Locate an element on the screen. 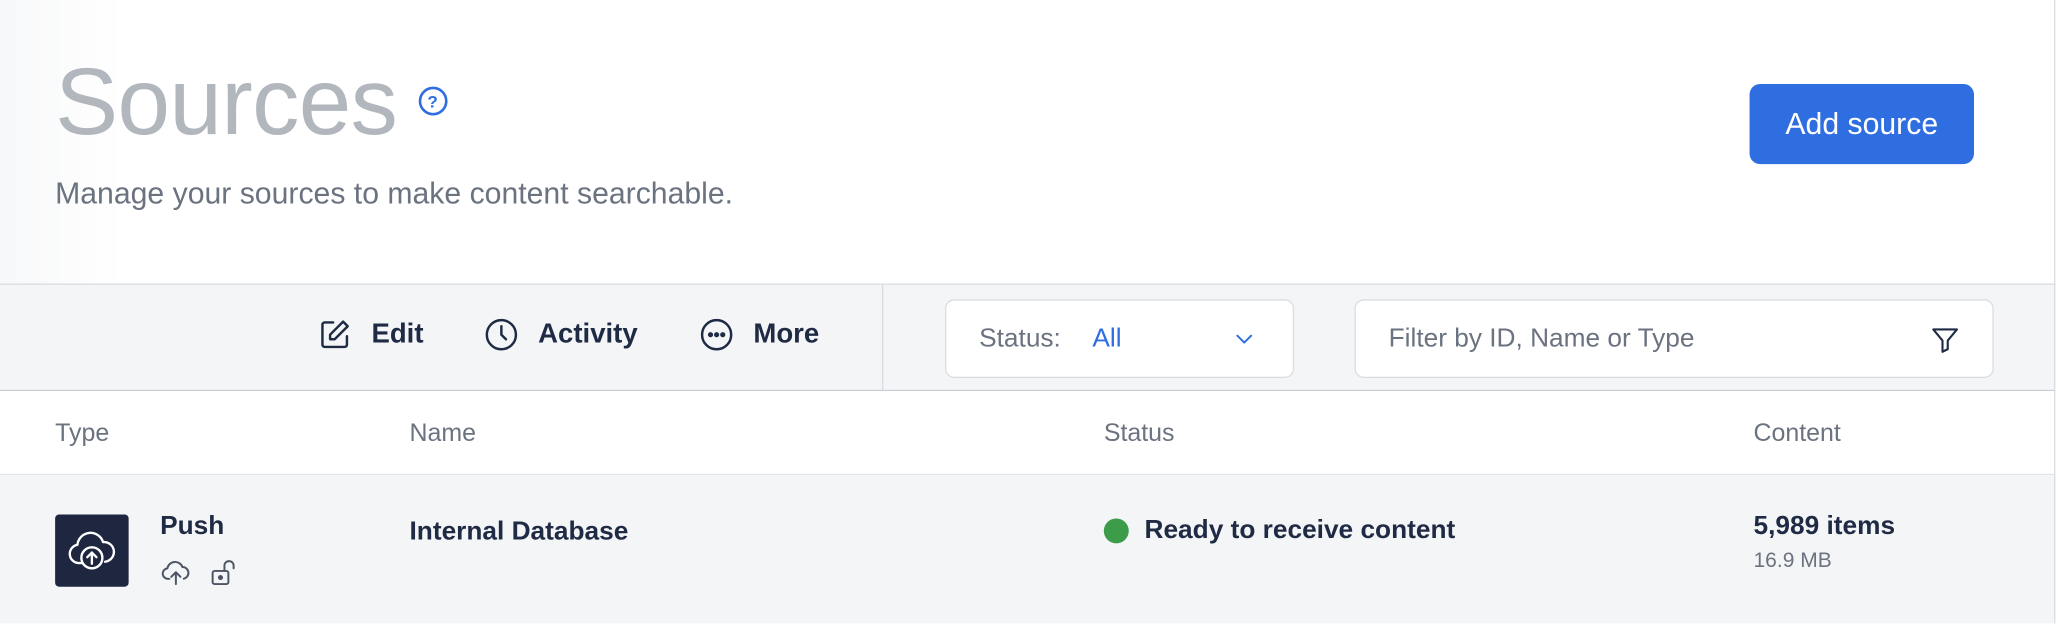  status-indicator-dot is located at coordinates (1116, 531).